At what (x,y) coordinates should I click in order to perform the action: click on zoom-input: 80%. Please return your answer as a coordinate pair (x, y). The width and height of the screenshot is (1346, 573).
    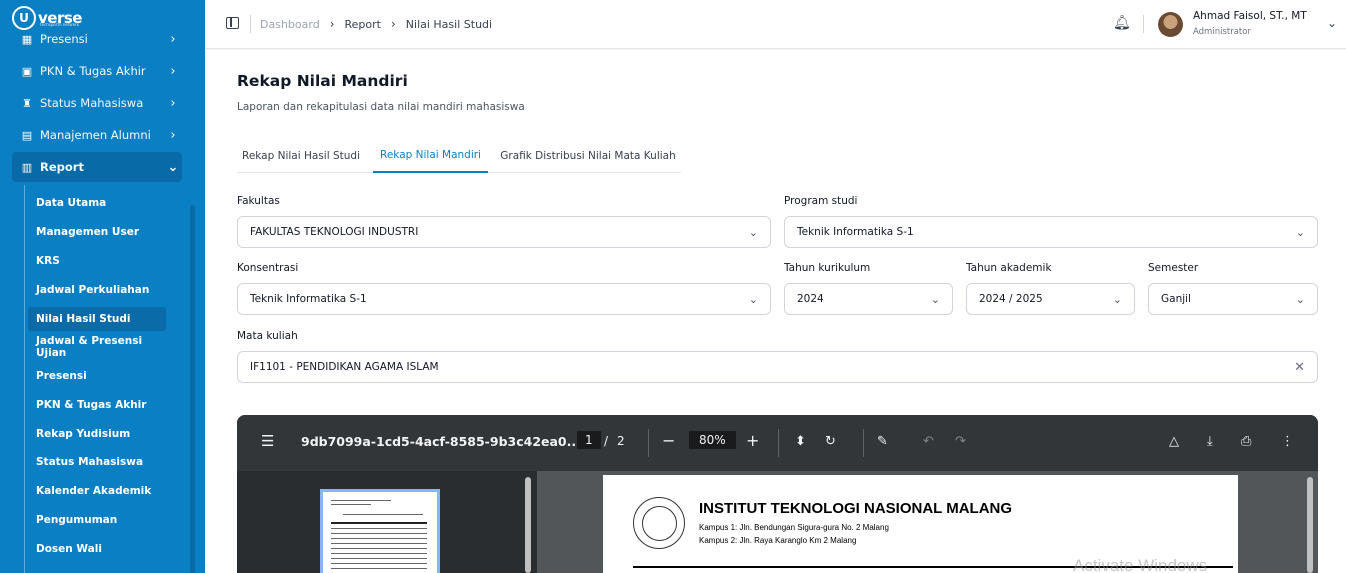
    Looking at the image, I should click on (712, 440).